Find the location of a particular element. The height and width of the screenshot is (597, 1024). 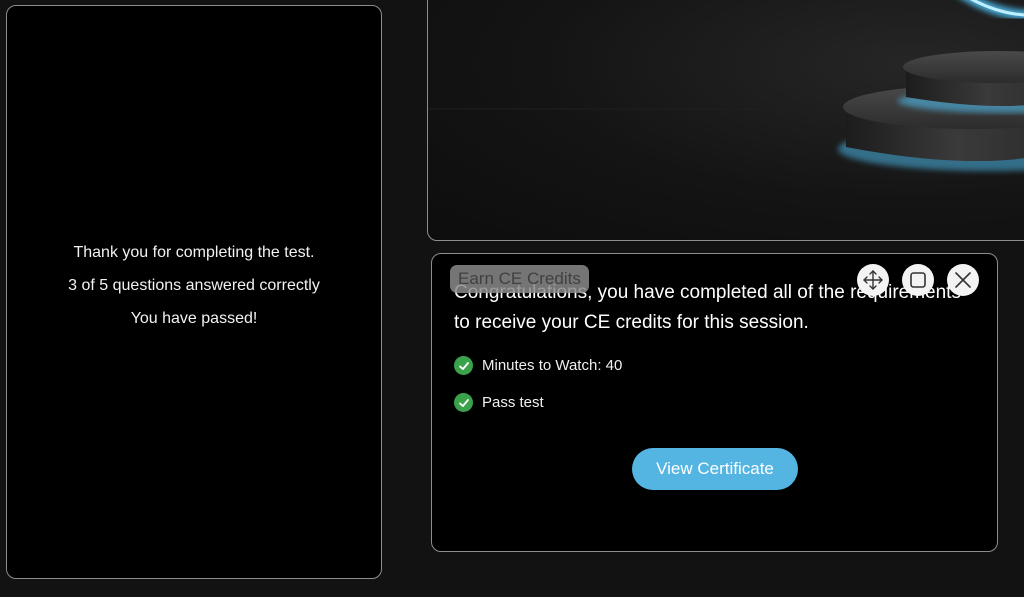

view-certificate-button: View Certificate is located at coordinates (715, 469).